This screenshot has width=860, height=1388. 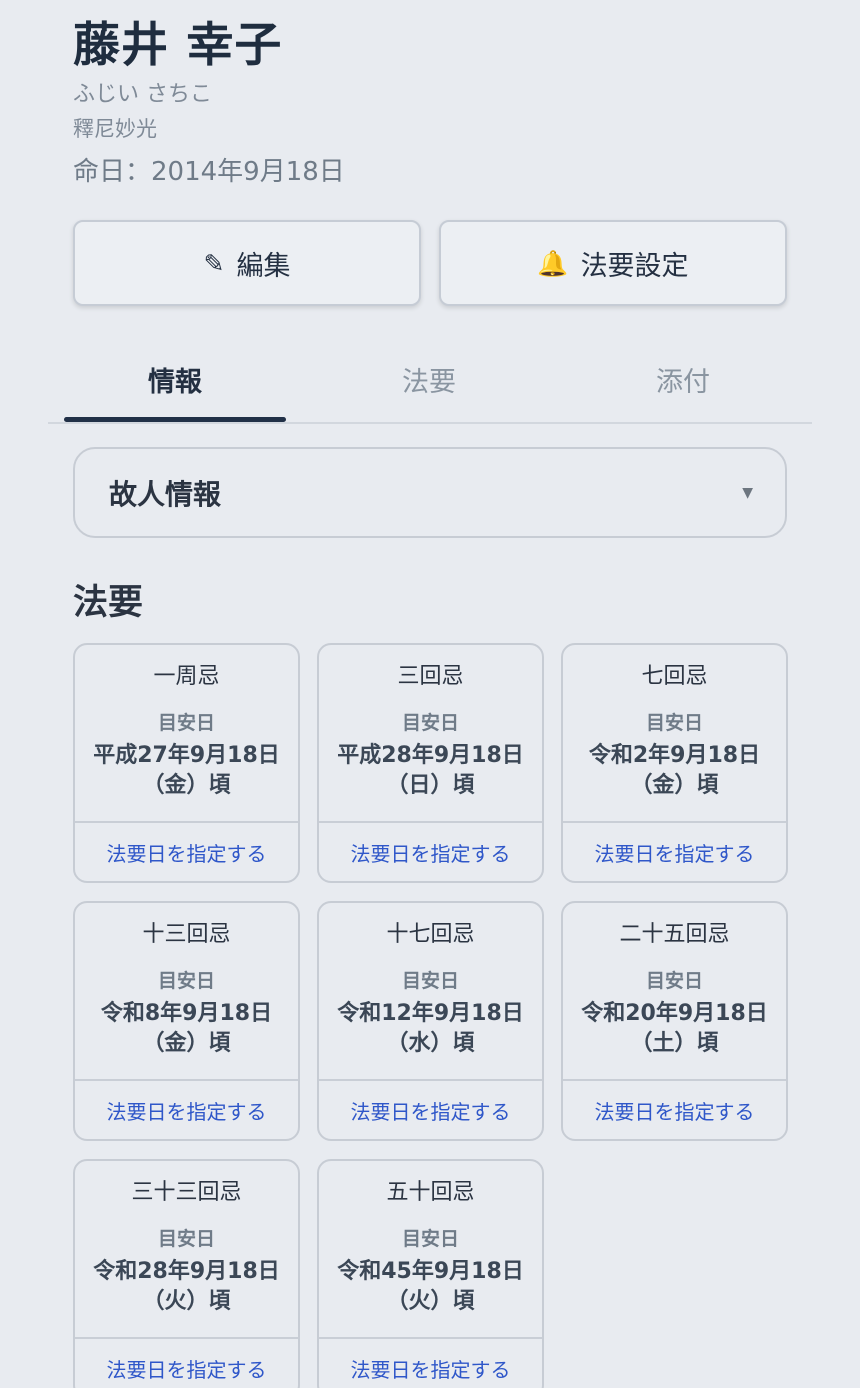 I want to click on memorial-card-date: 令和8年9月18日（金）頃, so click(x=186, y=1028).